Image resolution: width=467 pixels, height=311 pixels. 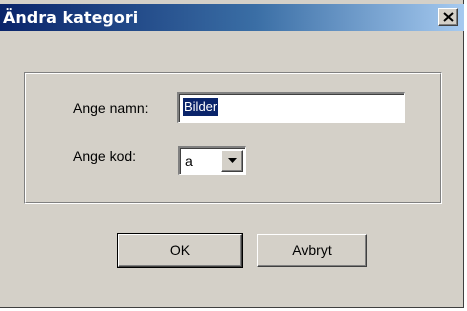 I want to click on name-label: Ange namn:, so click(x=111, y=108).